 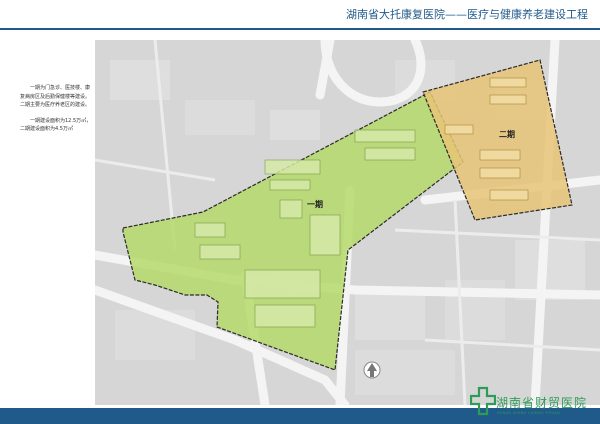 I want to click on cross-logo-icon, so click(x=483, y=401).